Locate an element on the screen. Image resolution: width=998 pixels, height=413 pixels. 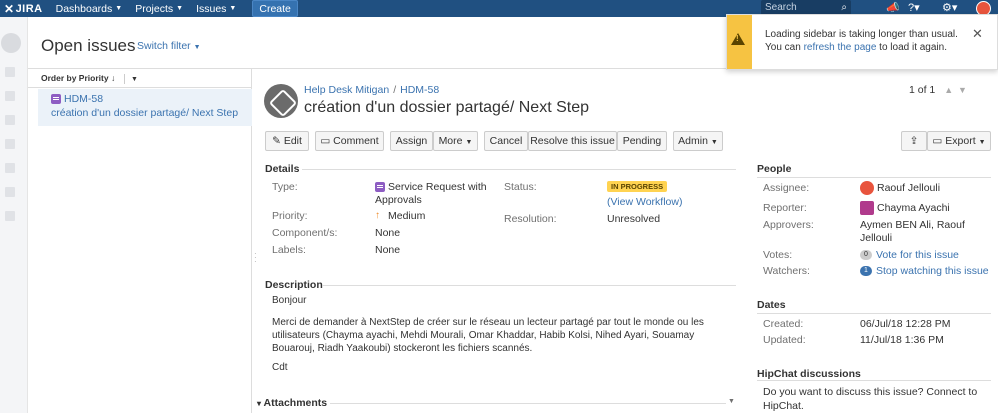
search-input: Search ⌕ is located at coordinates (806, 7).